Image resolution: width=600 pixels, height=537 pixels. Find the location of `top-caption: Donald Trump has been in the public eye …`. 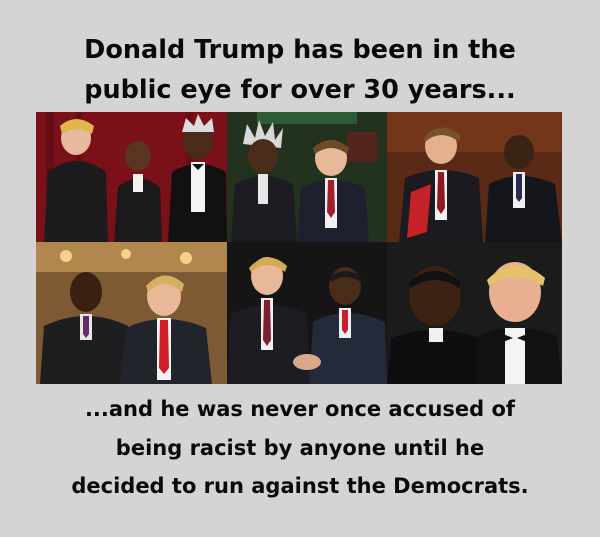

top-caption: Donald Trump has been in the public eye … is located at coordinates (300, 70).